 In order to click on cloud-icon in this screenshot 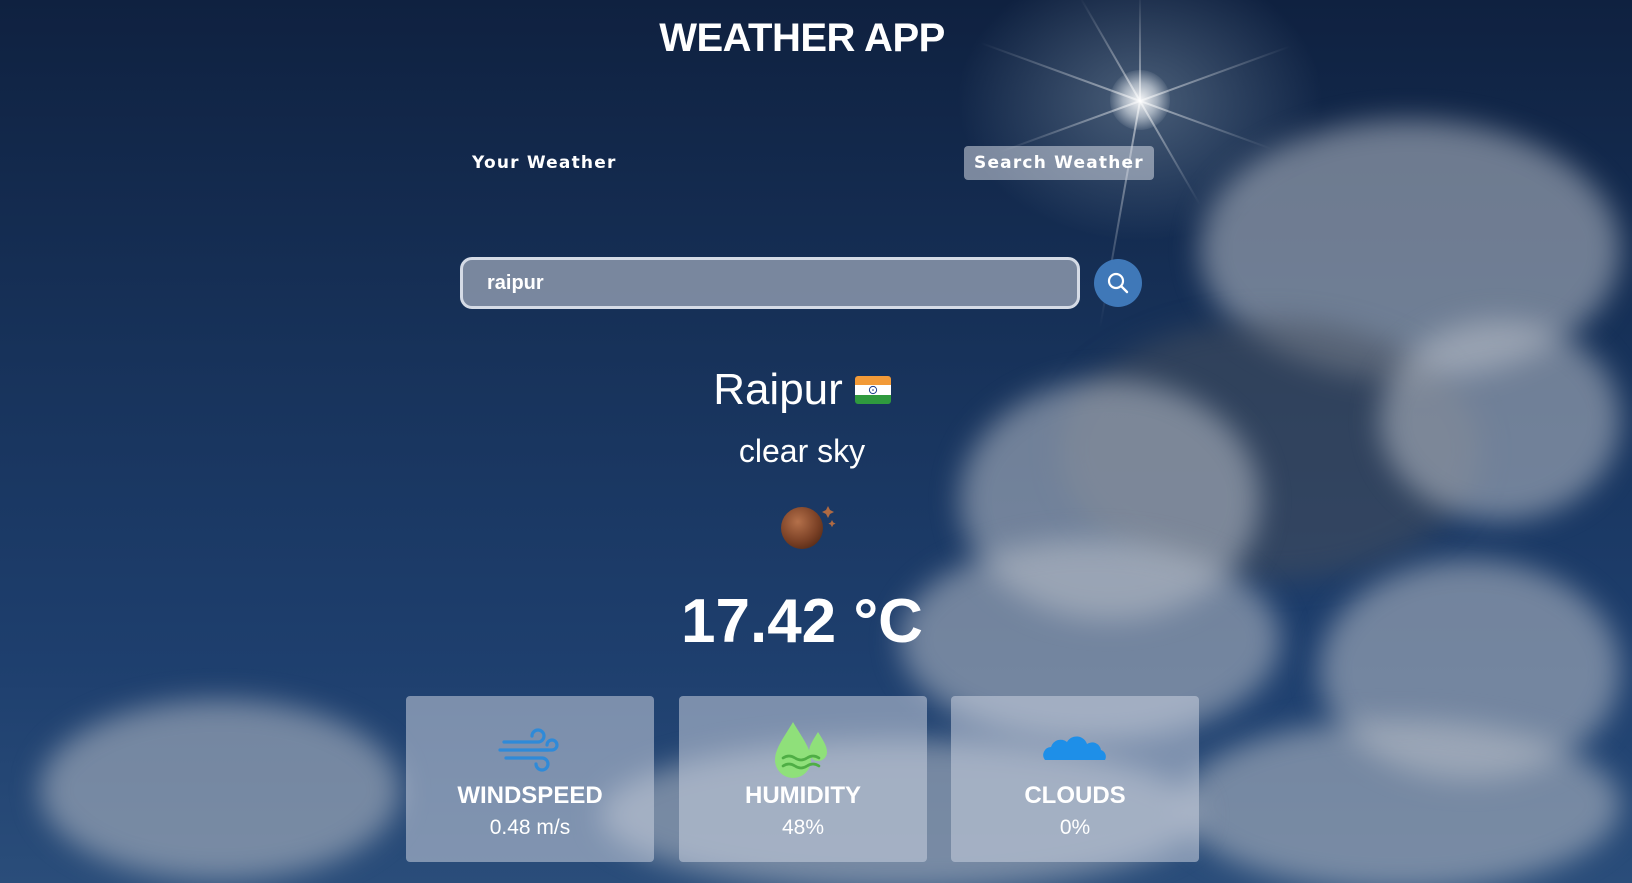, I will do `click(1074, 748)`.